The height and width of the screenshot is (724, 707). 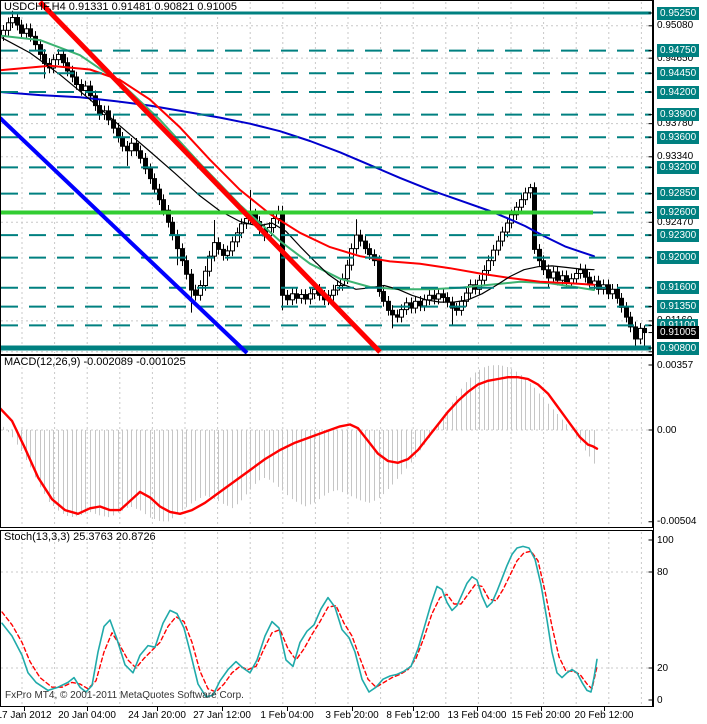 What do you see at coordinates (95, 362) in the screenshot?
I see `macd-title: MACD(12,26,9) -0.002089 -0.001025` at bounding box center [95, 362].